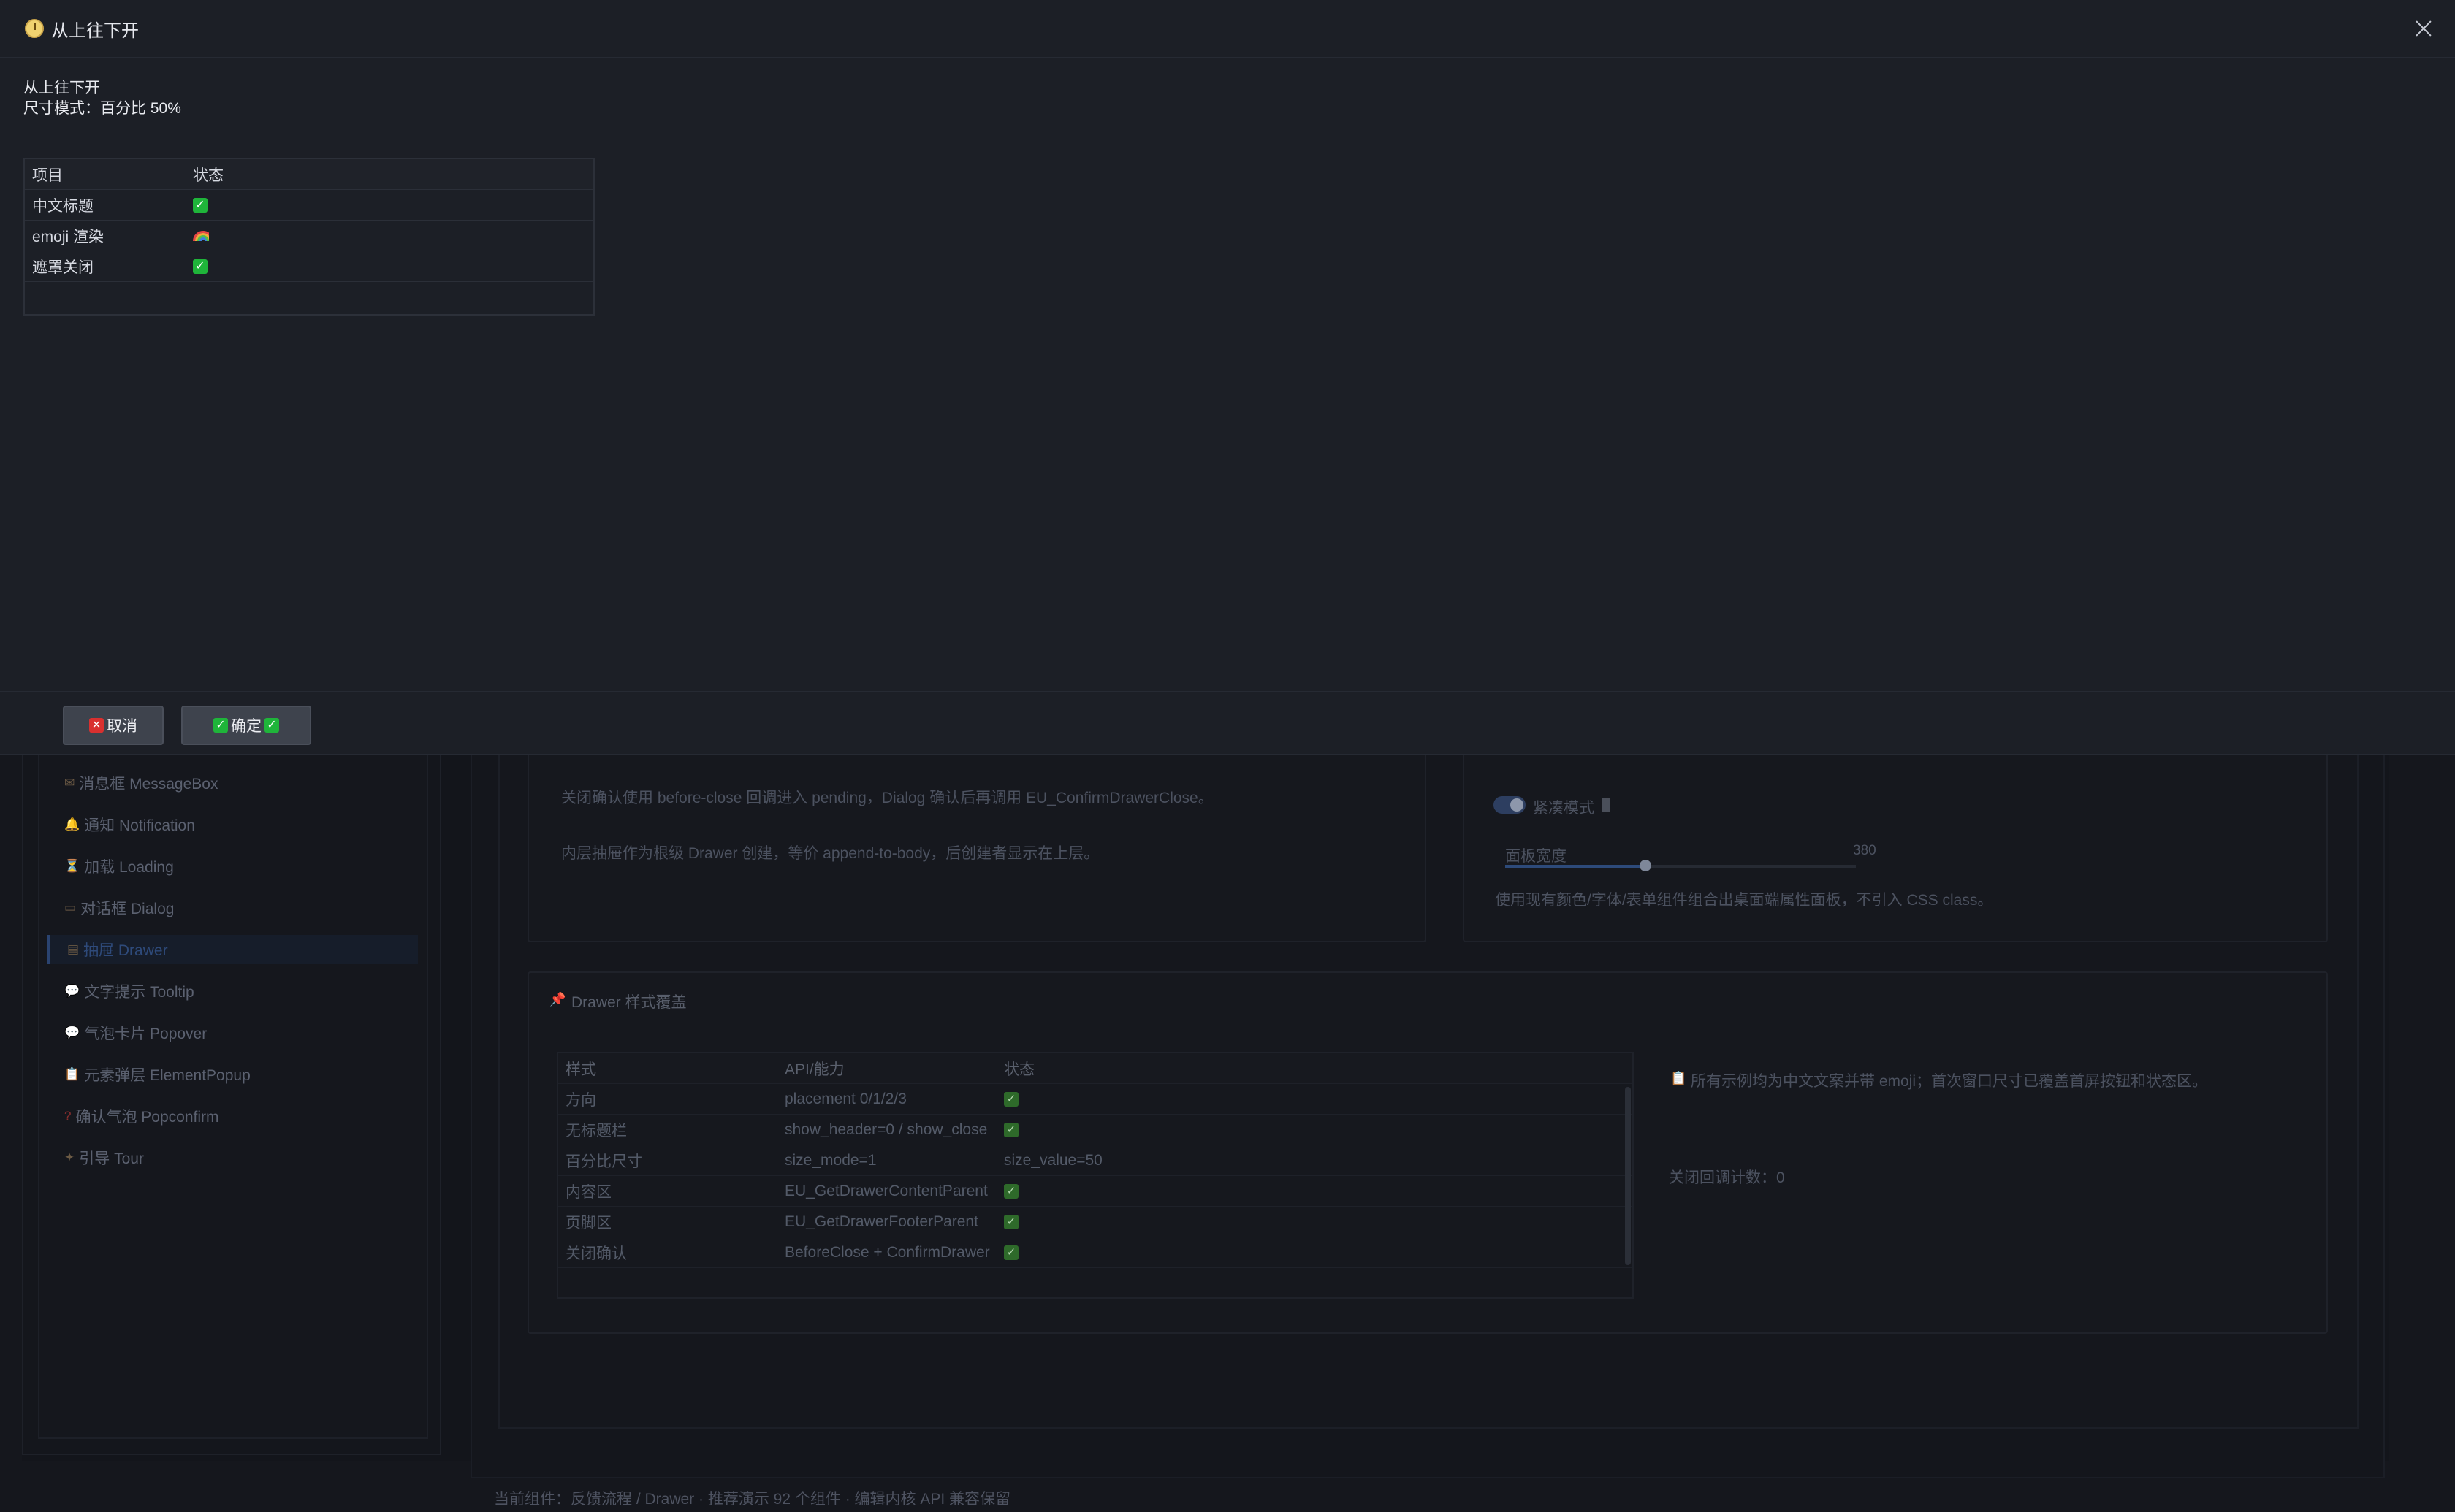  What do you see at coordinates (167, 1075) in the screenshot?
I see `sidebar-item-label: 元素弹层 ElementPopup` at bounding box center [167, 1075].